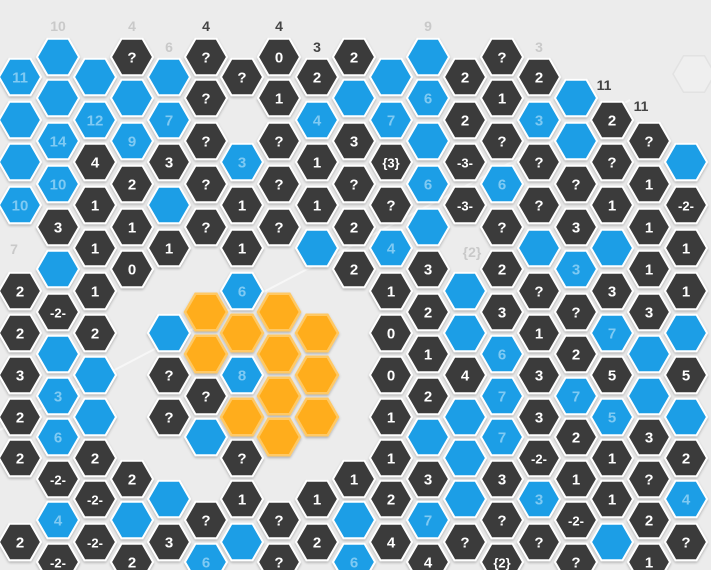 This screenshot has width=711, height=570. I want to click on hex-cell-blue: 5, so click(612, 417).